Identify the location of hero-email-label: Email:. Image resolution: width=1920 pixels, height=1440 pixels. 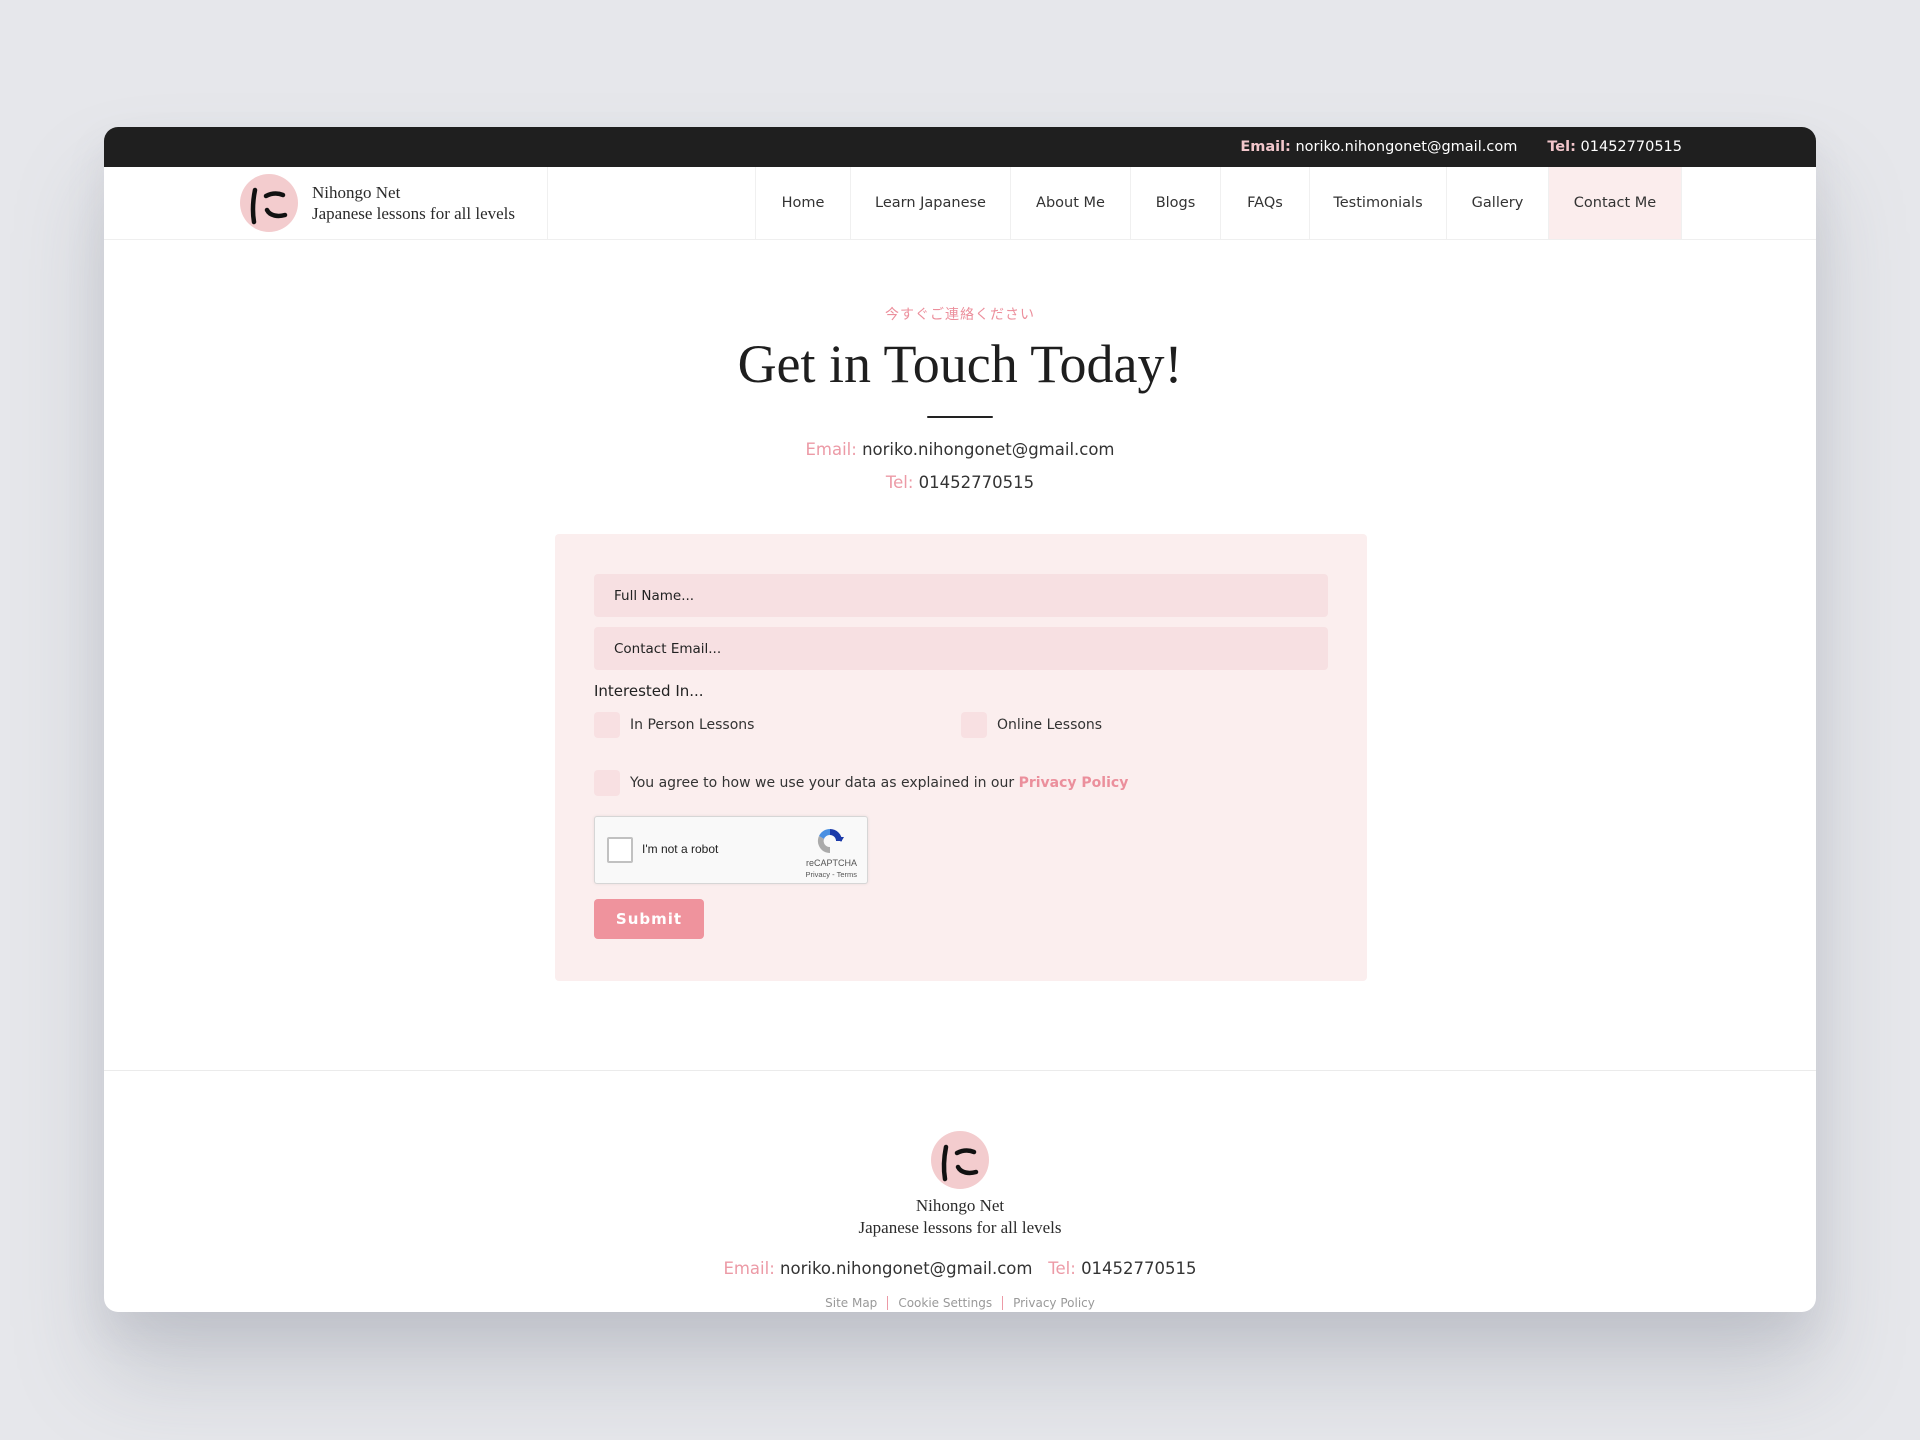
(831, 449).